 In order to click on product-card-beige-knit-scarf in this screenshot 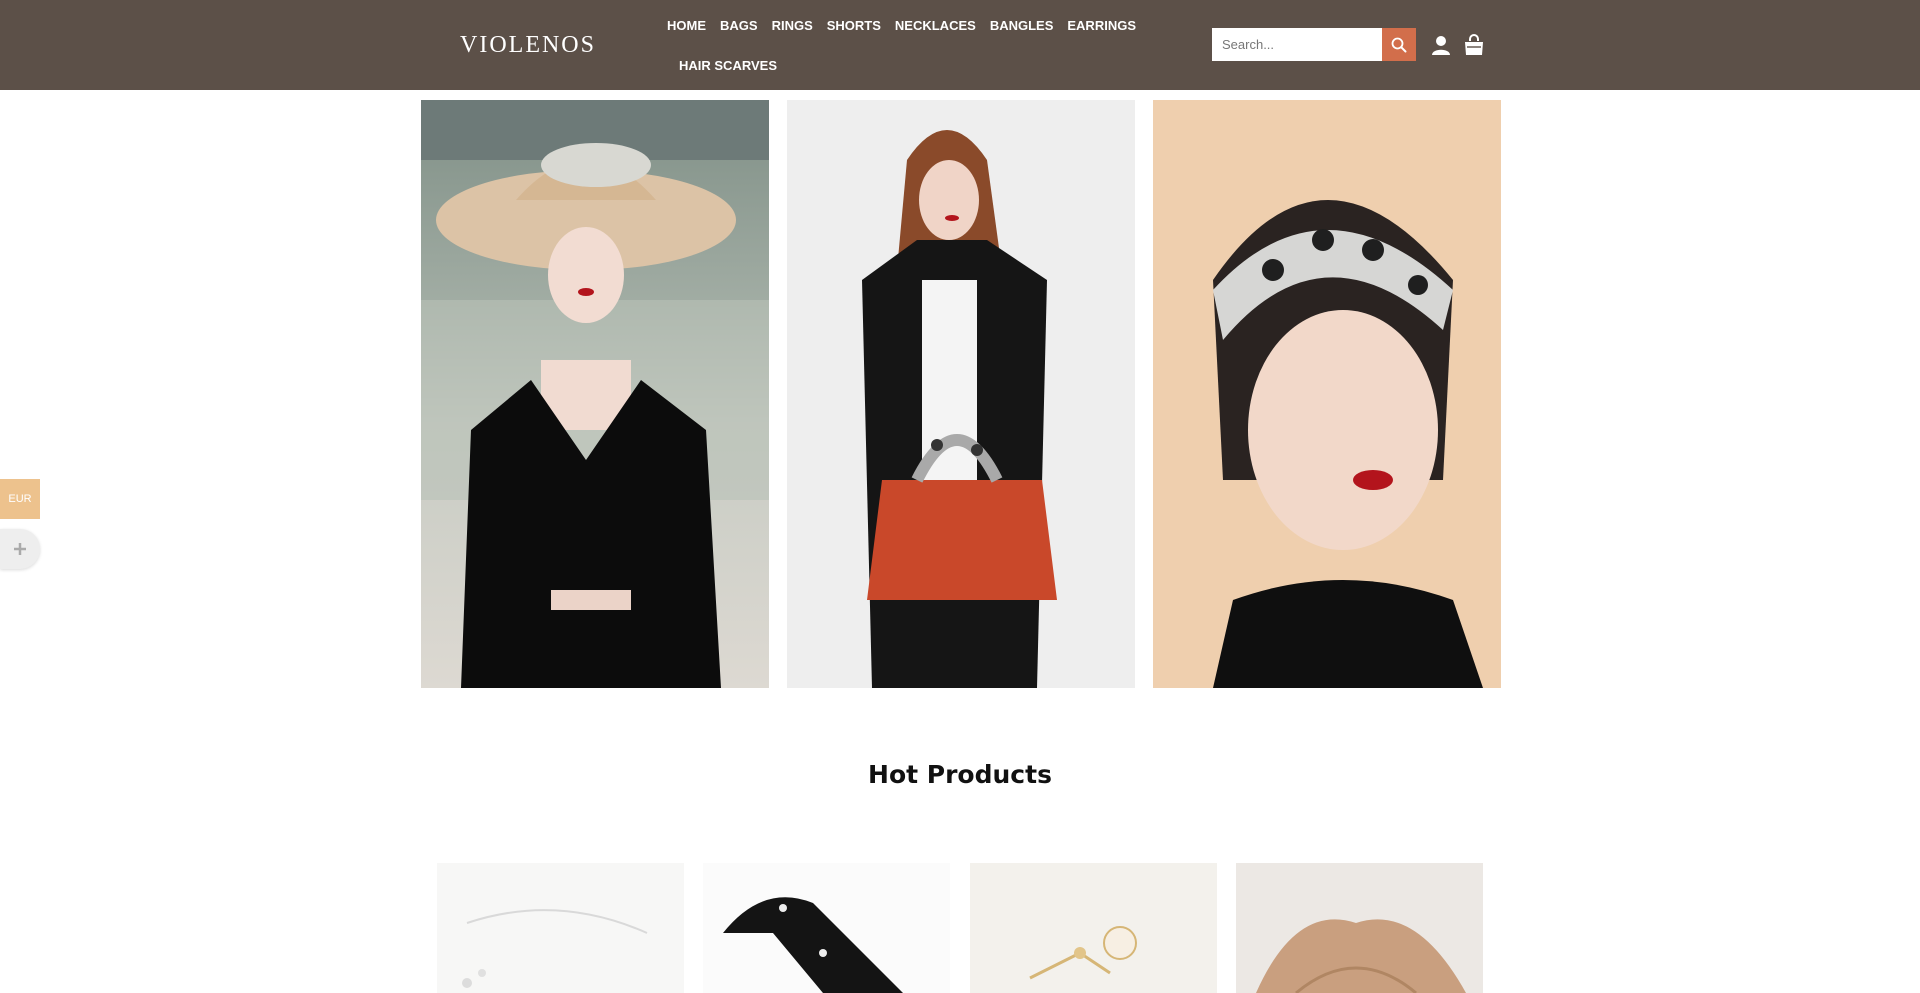, I will do `click(1359, 928)`.